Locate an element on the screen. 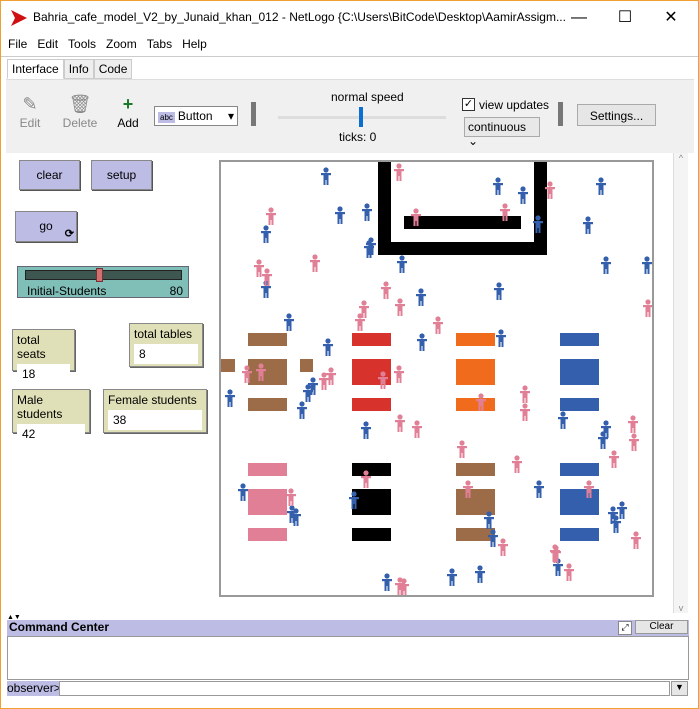 The width and height of the screenshot is (699, 709). delete-button: 🗑 Delete is located at coordinates (80, 112).